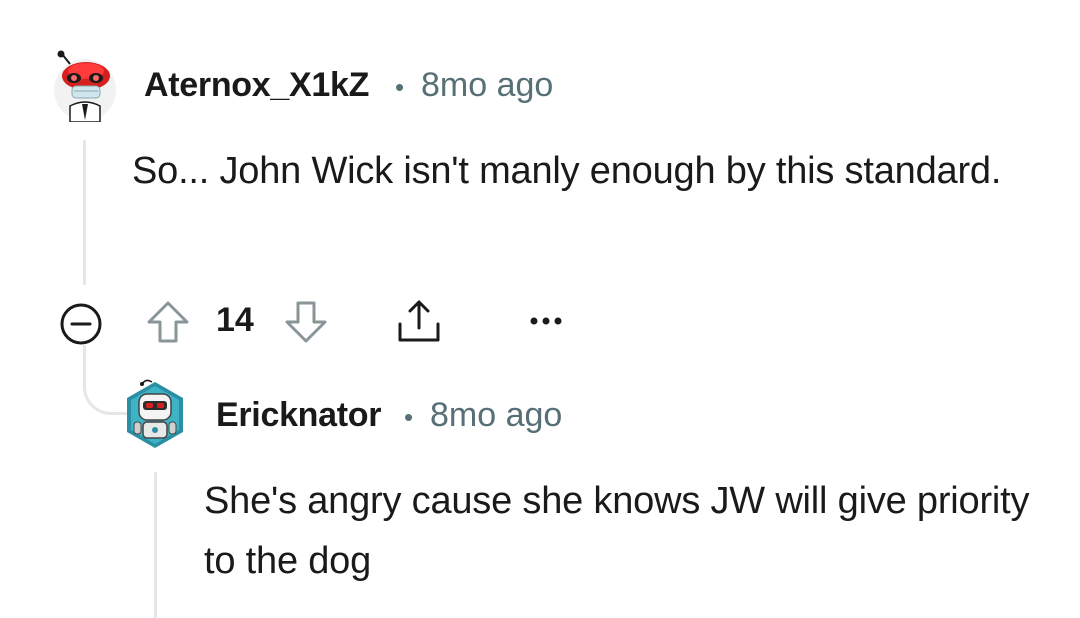 The width and height of the screenshot is (1080, 618). I want to click on more-options-button, so click(546, 321).